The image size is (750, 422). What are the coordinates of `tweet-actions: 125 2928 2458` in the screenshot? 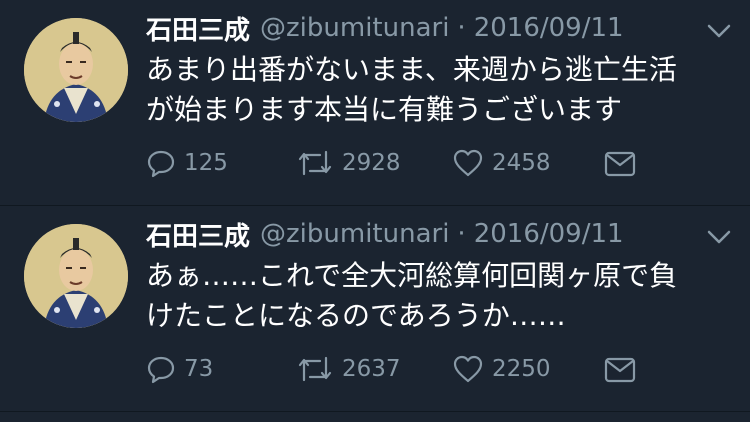 It's located at (396, 163).